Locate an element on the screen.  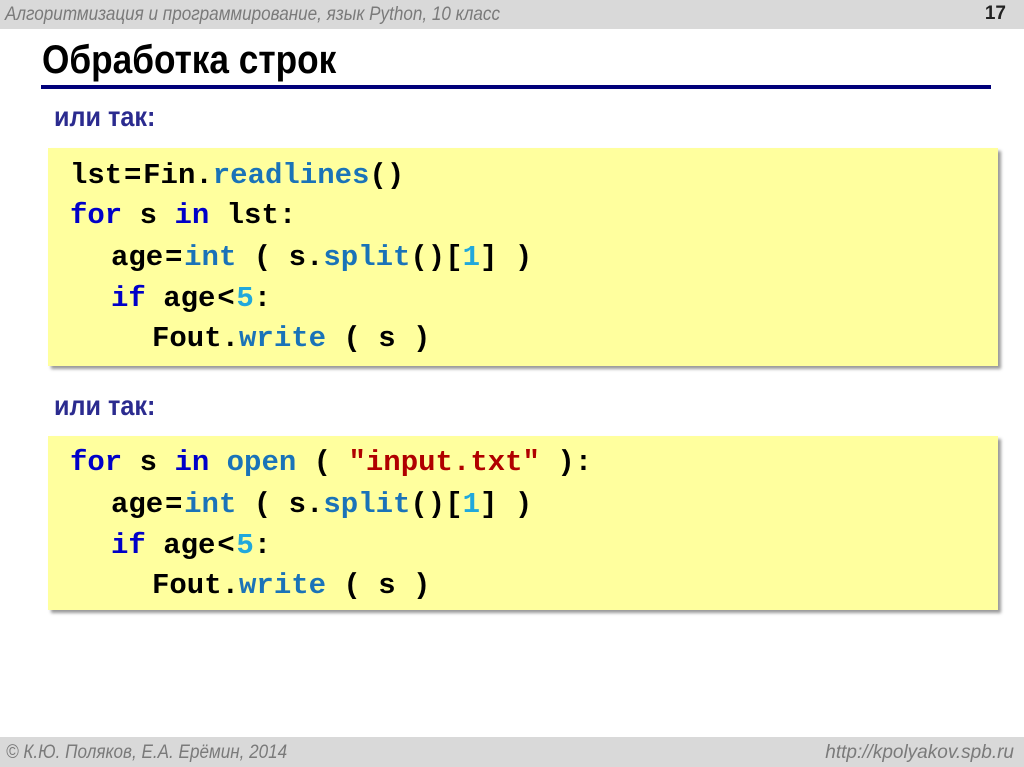
code-line: for s in open ( "input.txt" ): is located at coordinates (534, 462).